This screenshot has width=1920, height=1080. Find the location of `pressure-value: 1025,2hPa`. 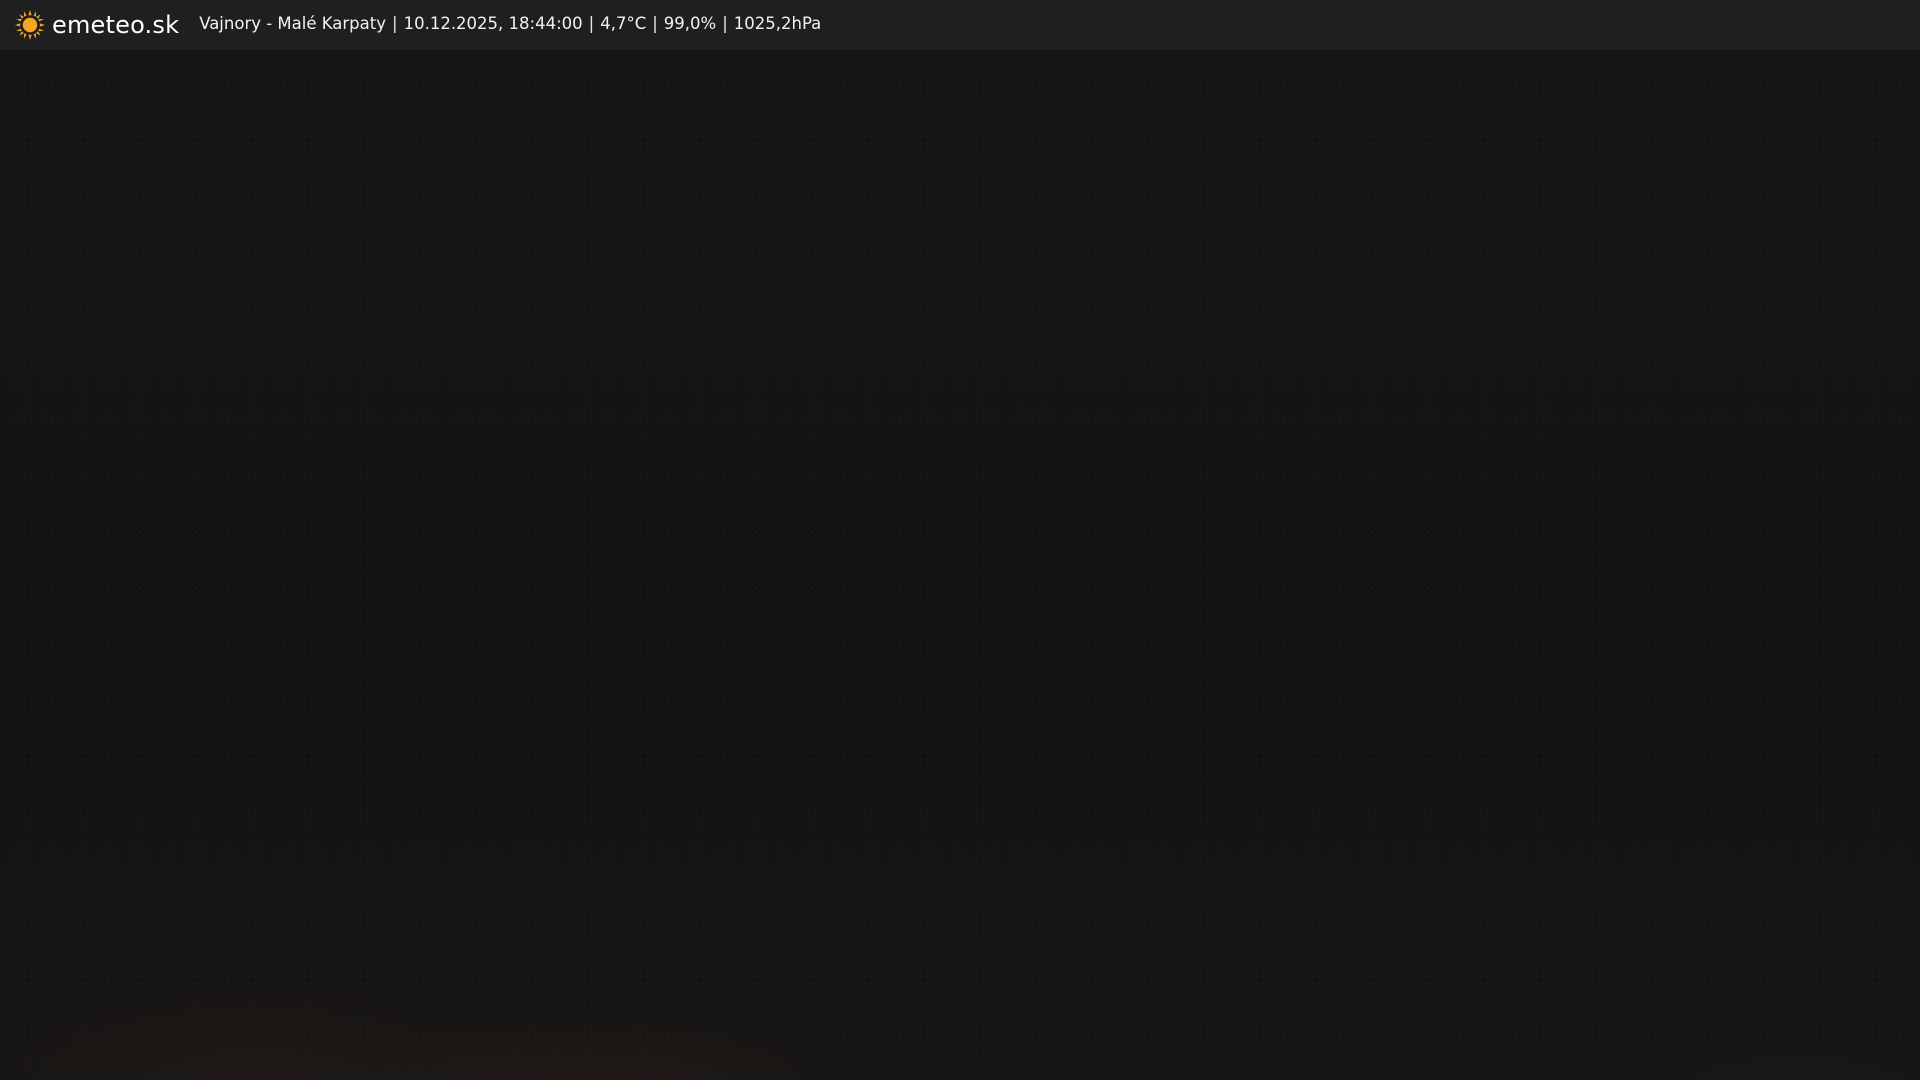

pressure-value: 1025,2hPa is located at coordinates (777, 24).